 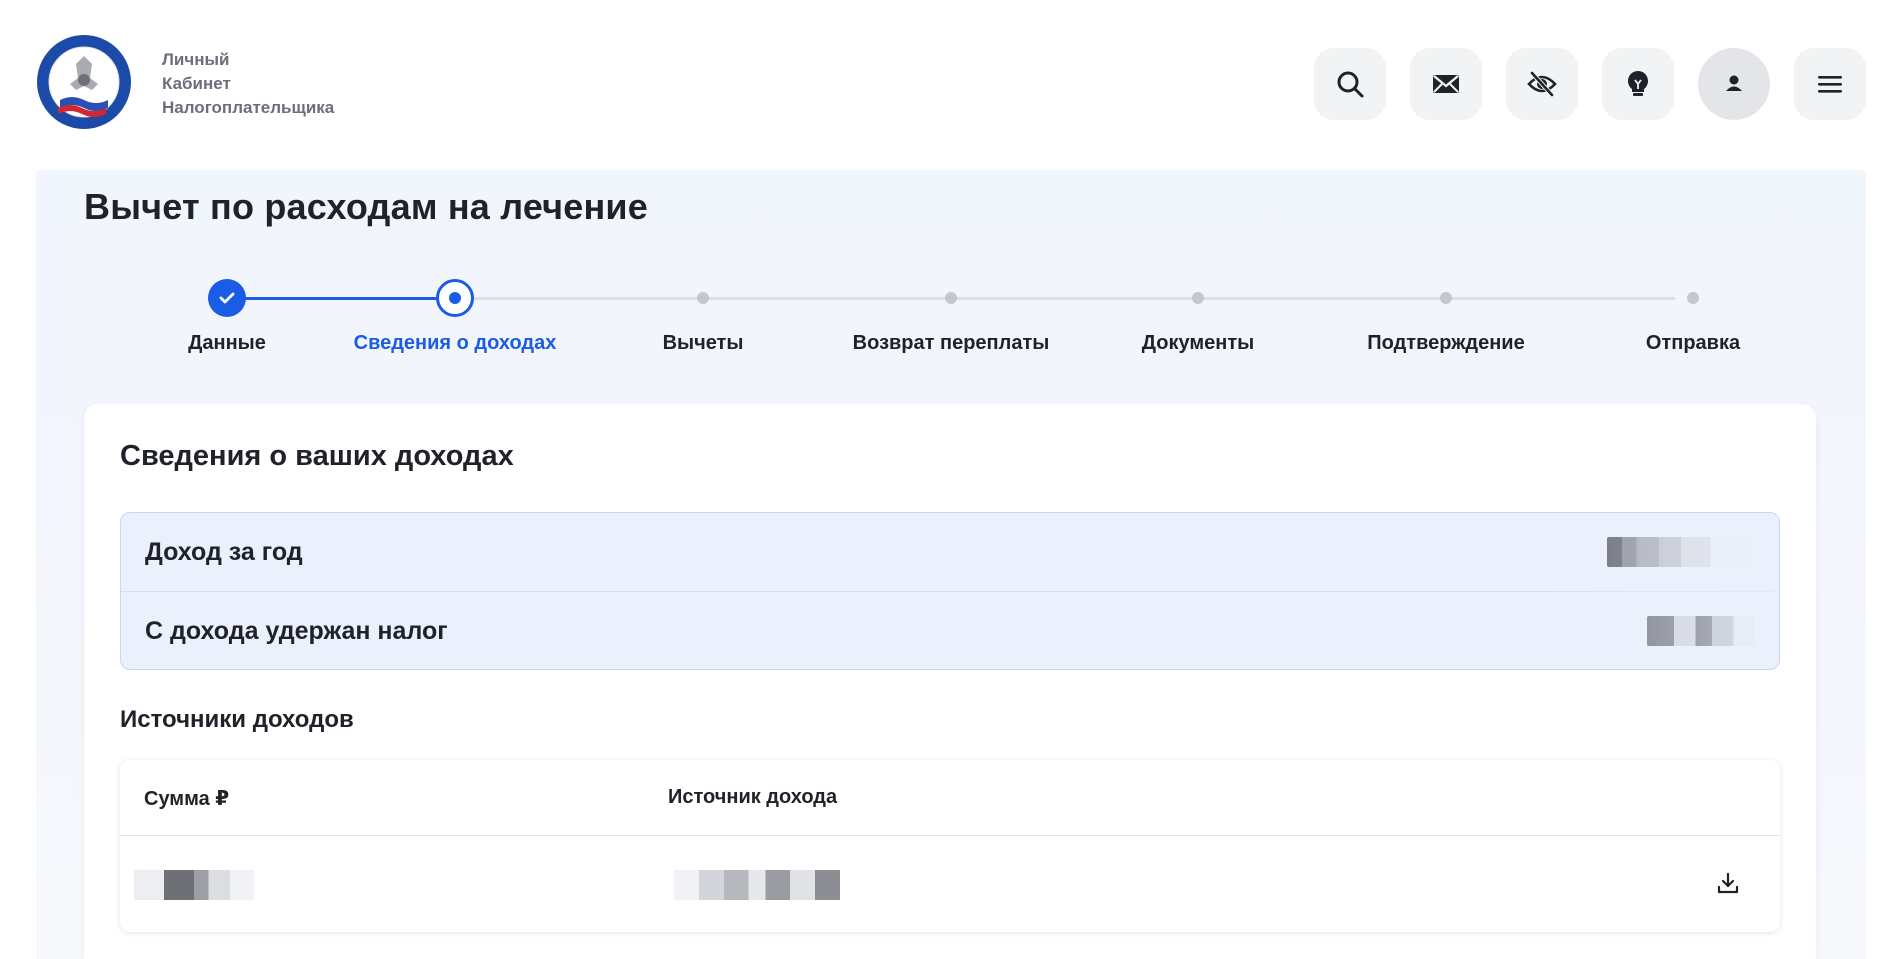 What do you see at coordinates (317, 456) in the screenshot?
I see `card-title: Сведения о ваших доходах` at bounding box center [317, 456].